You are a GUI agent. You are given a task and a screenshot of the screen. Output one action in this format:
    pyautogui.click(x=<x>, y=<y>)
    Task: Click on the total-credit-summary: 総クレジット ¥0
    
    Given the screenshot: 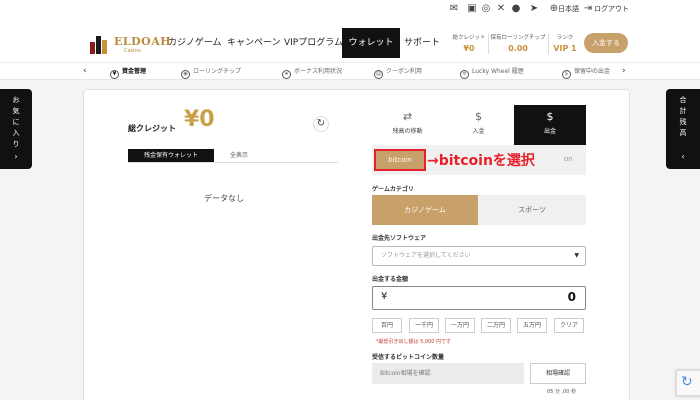 What is the action you would take?
    pyautogui.click(x=469, y=44)
    